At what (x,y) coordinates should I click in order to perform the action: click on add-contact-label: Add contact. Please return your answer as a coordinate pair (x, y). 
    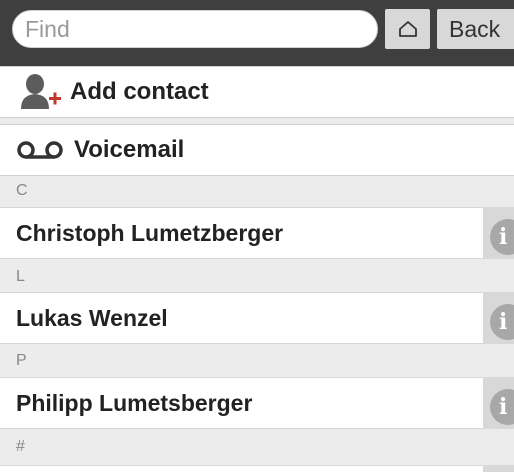
    Looking at the image, I should click on (139, 91).